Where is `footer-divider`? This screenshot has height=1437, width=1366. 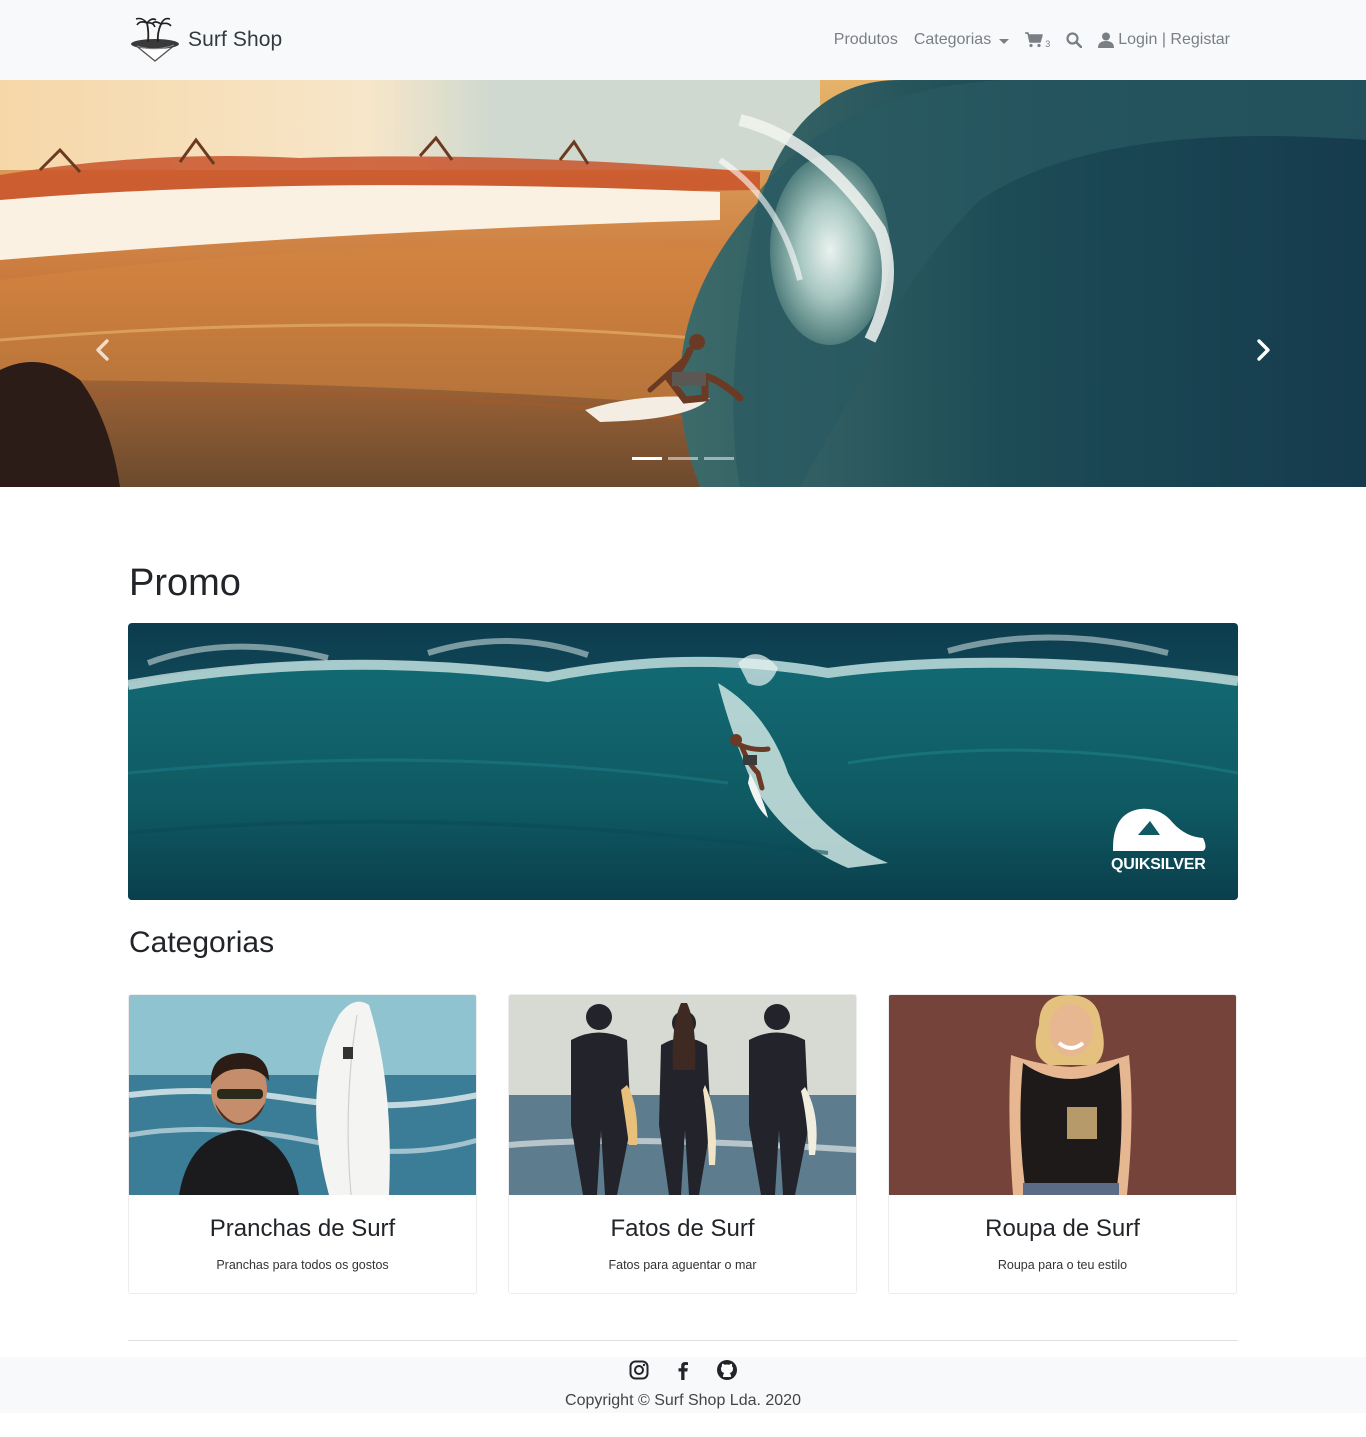 footer-divider is located at coordinates (683, 1340).